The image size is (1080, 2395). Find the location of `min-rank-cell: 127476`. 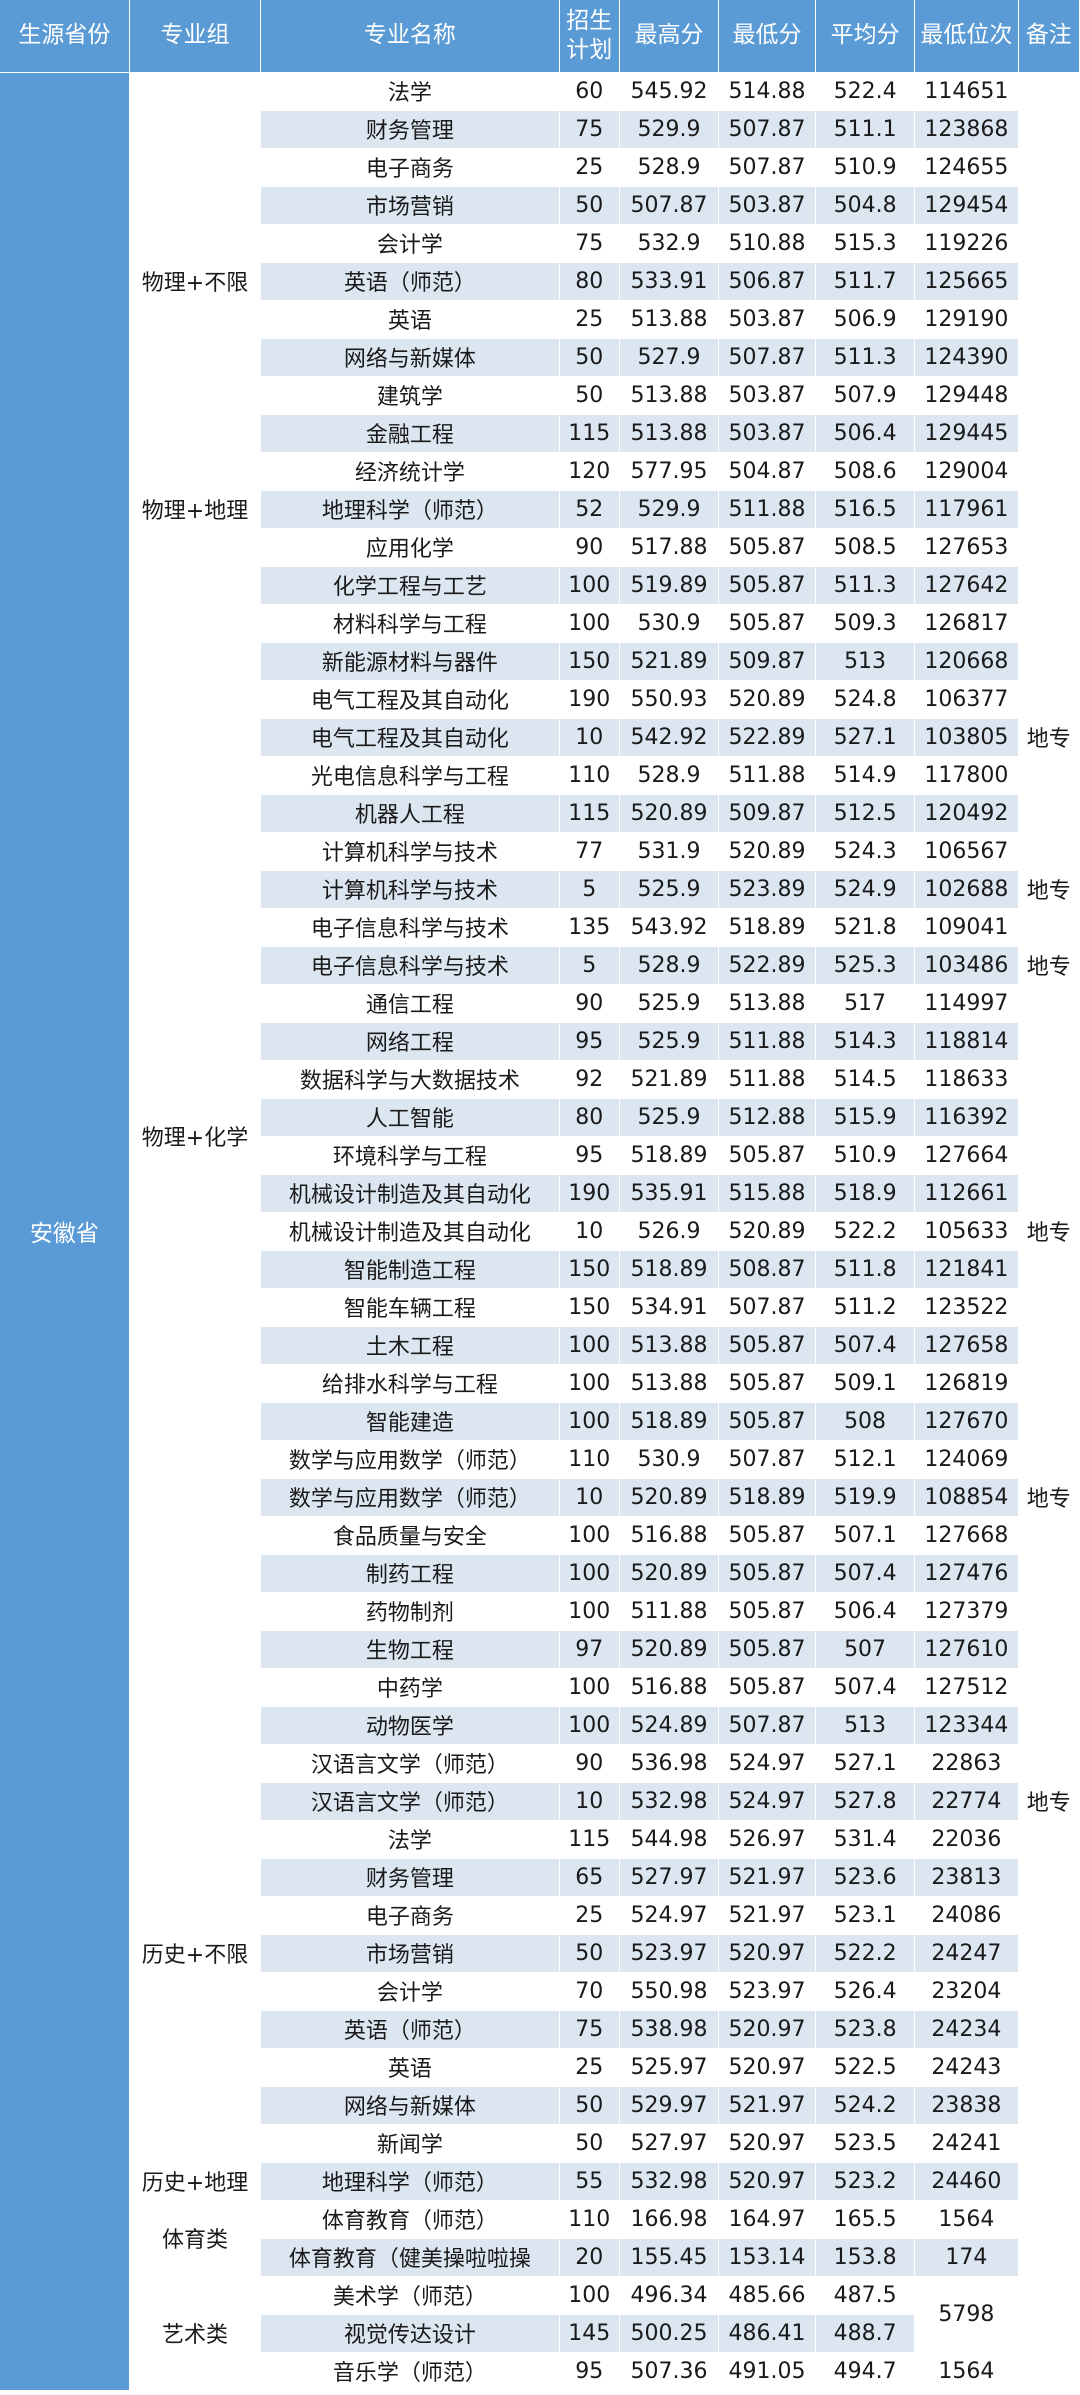

min-rank-cell: 127476 is located at coordinates (966, 1573).